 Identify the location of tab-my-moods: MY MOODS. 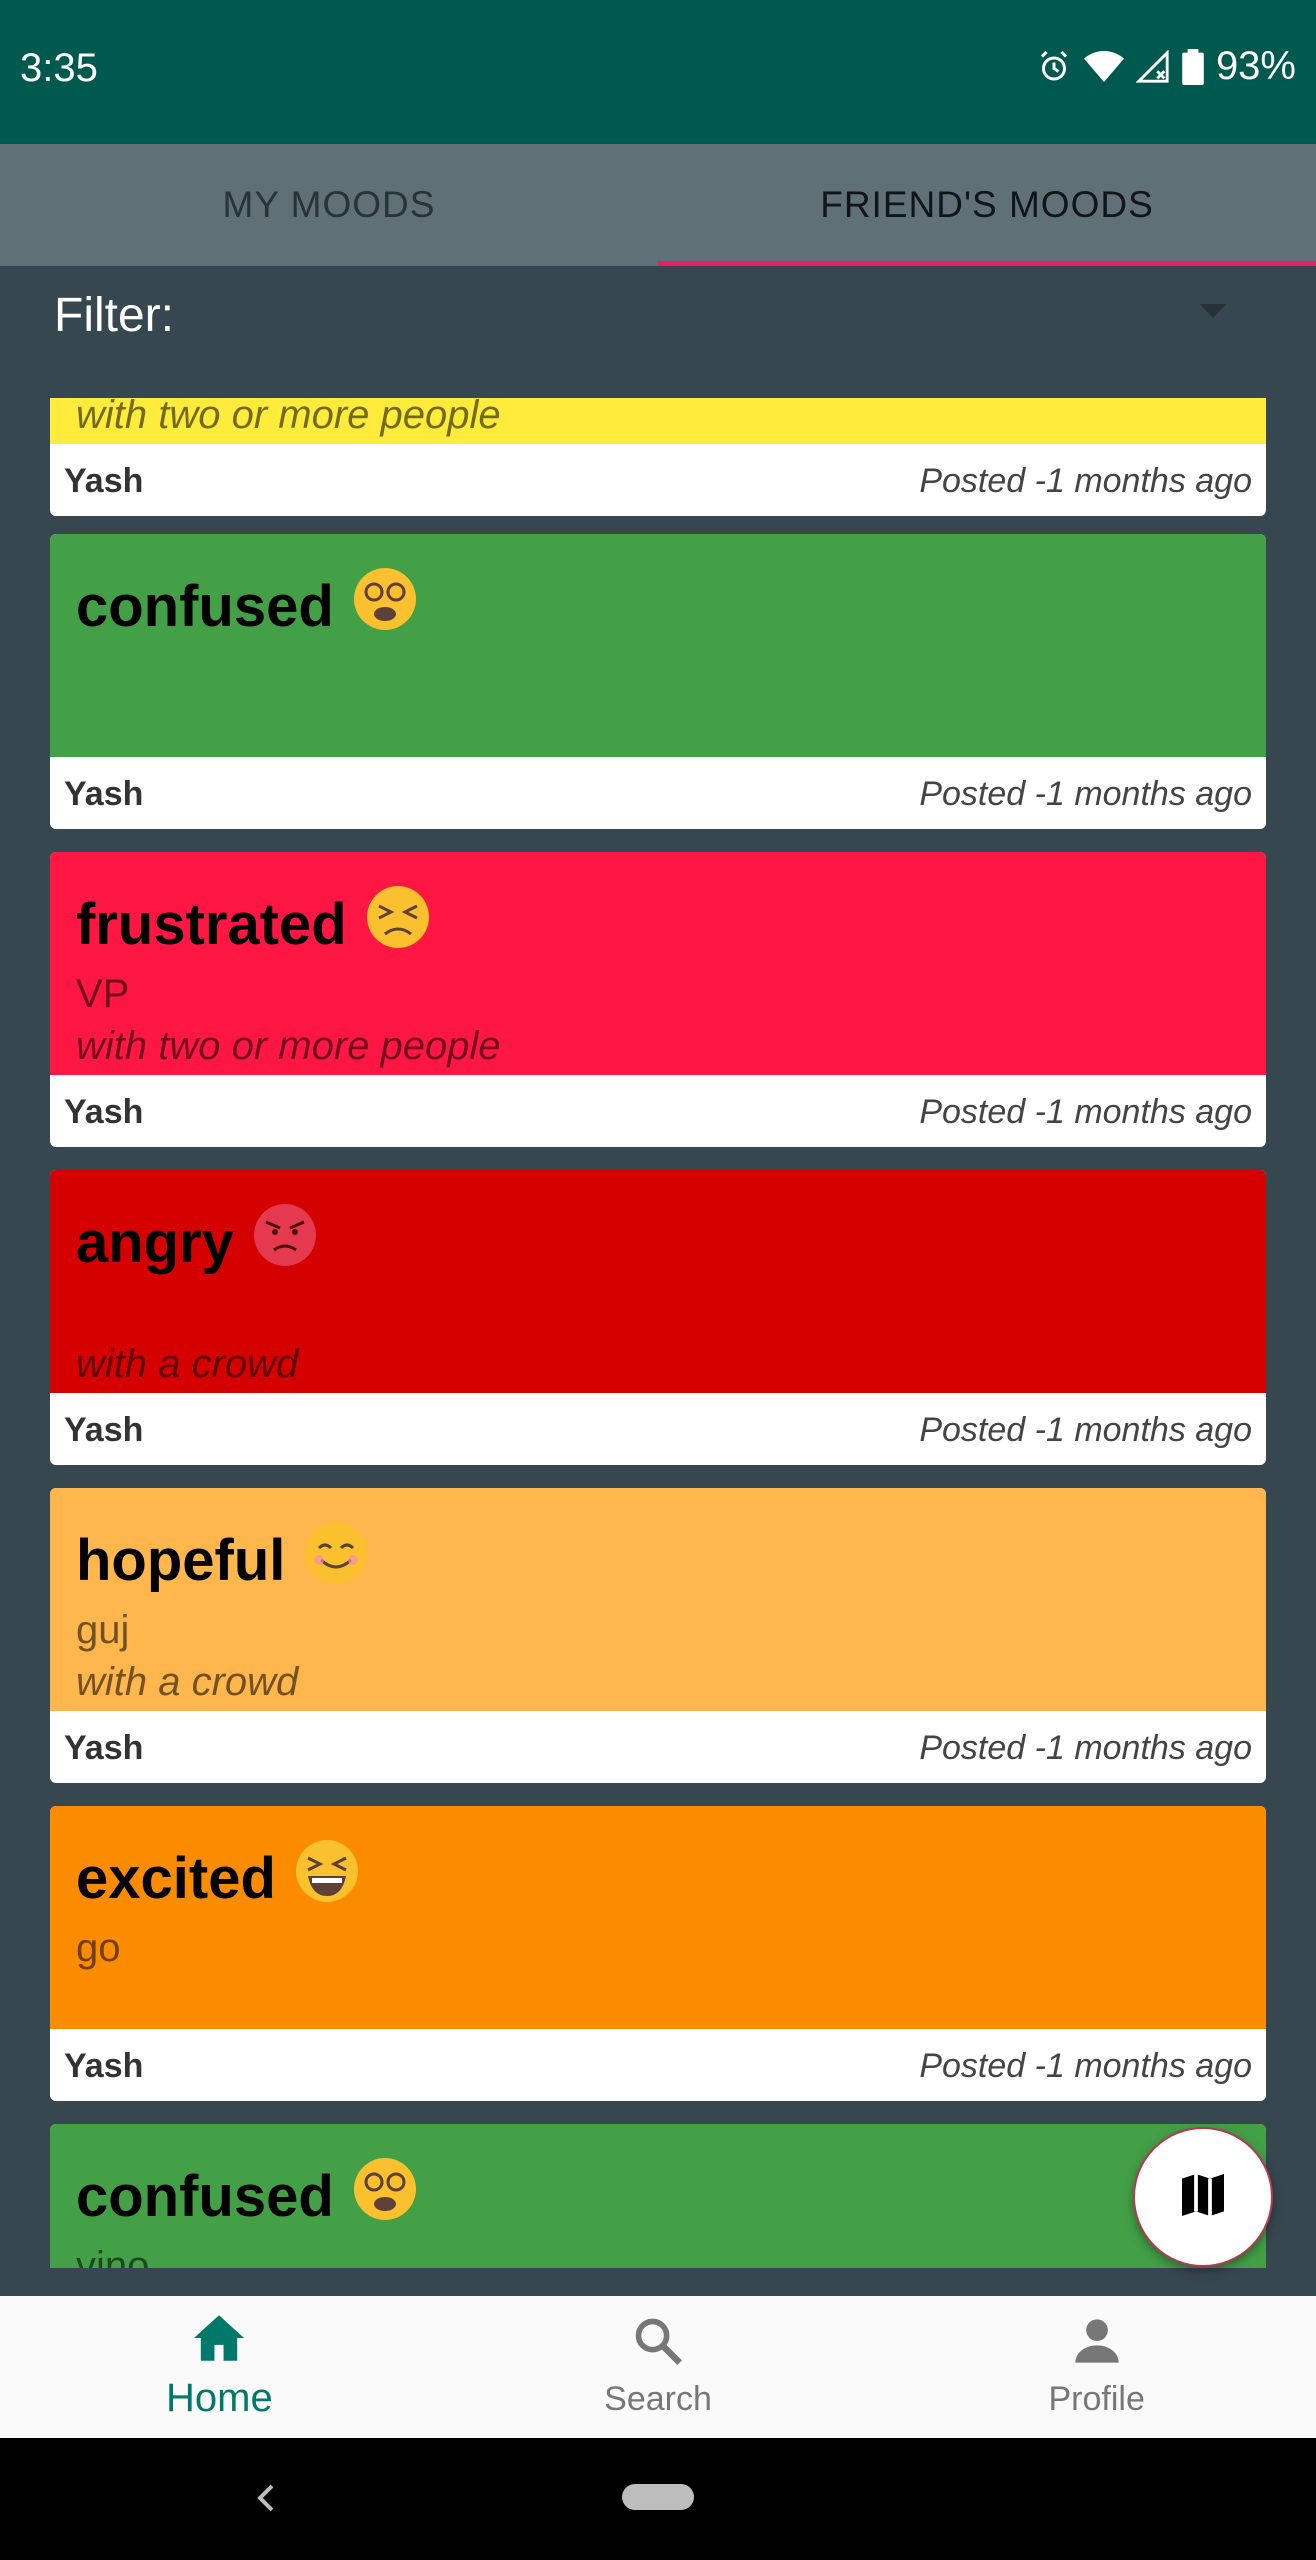
(329, 205).